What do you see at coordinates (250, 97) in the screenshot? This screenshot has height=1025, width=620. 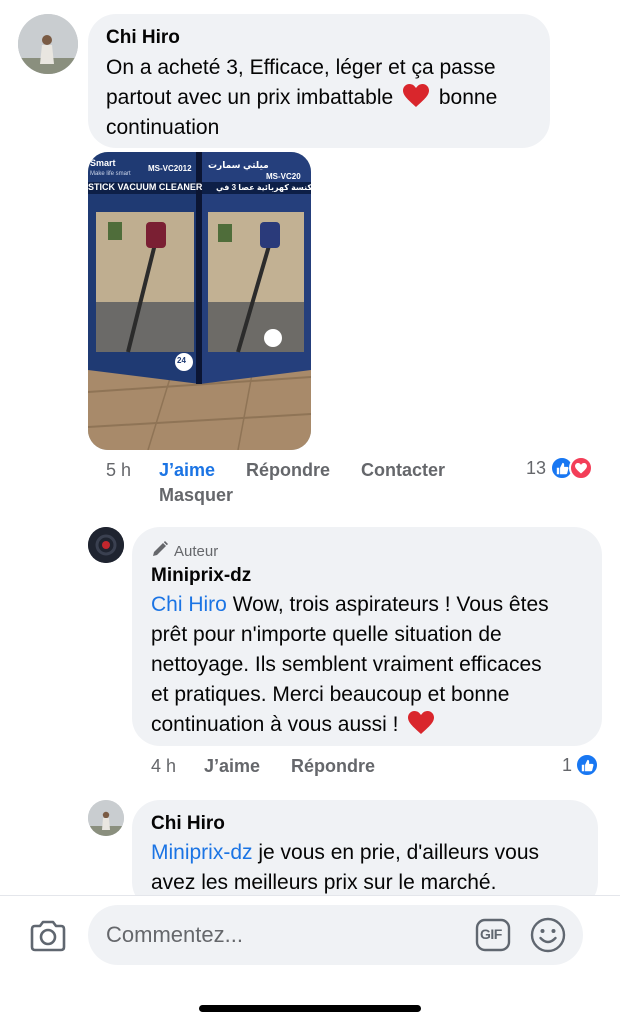 I see `comment-text-segment: partout avec un prix imbattable` at bounding box center [250, 97].